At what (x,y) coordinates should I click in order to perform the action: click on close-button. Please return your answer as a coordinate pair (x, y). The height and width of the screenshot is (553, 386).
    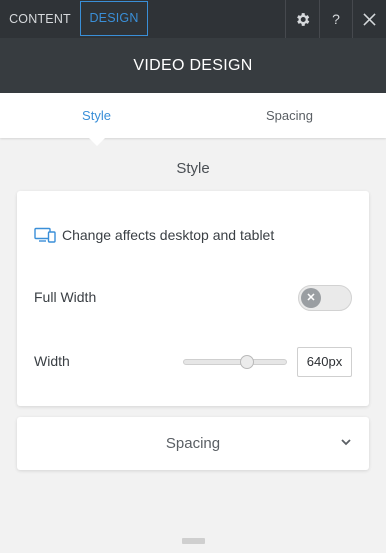
    Looking at the image, I should click on (368, 19).